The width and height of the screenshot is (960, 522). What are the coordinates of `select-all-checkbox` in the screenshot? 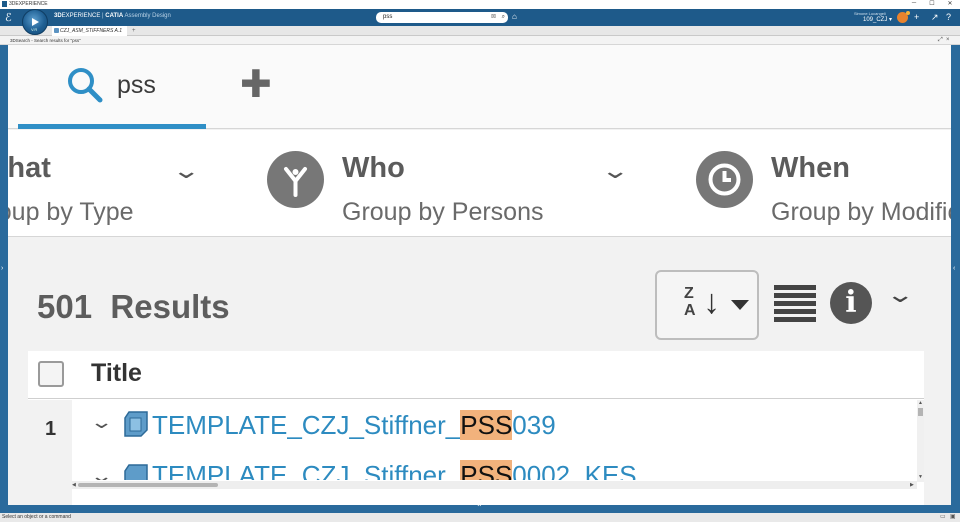 It's located at (51, 374).